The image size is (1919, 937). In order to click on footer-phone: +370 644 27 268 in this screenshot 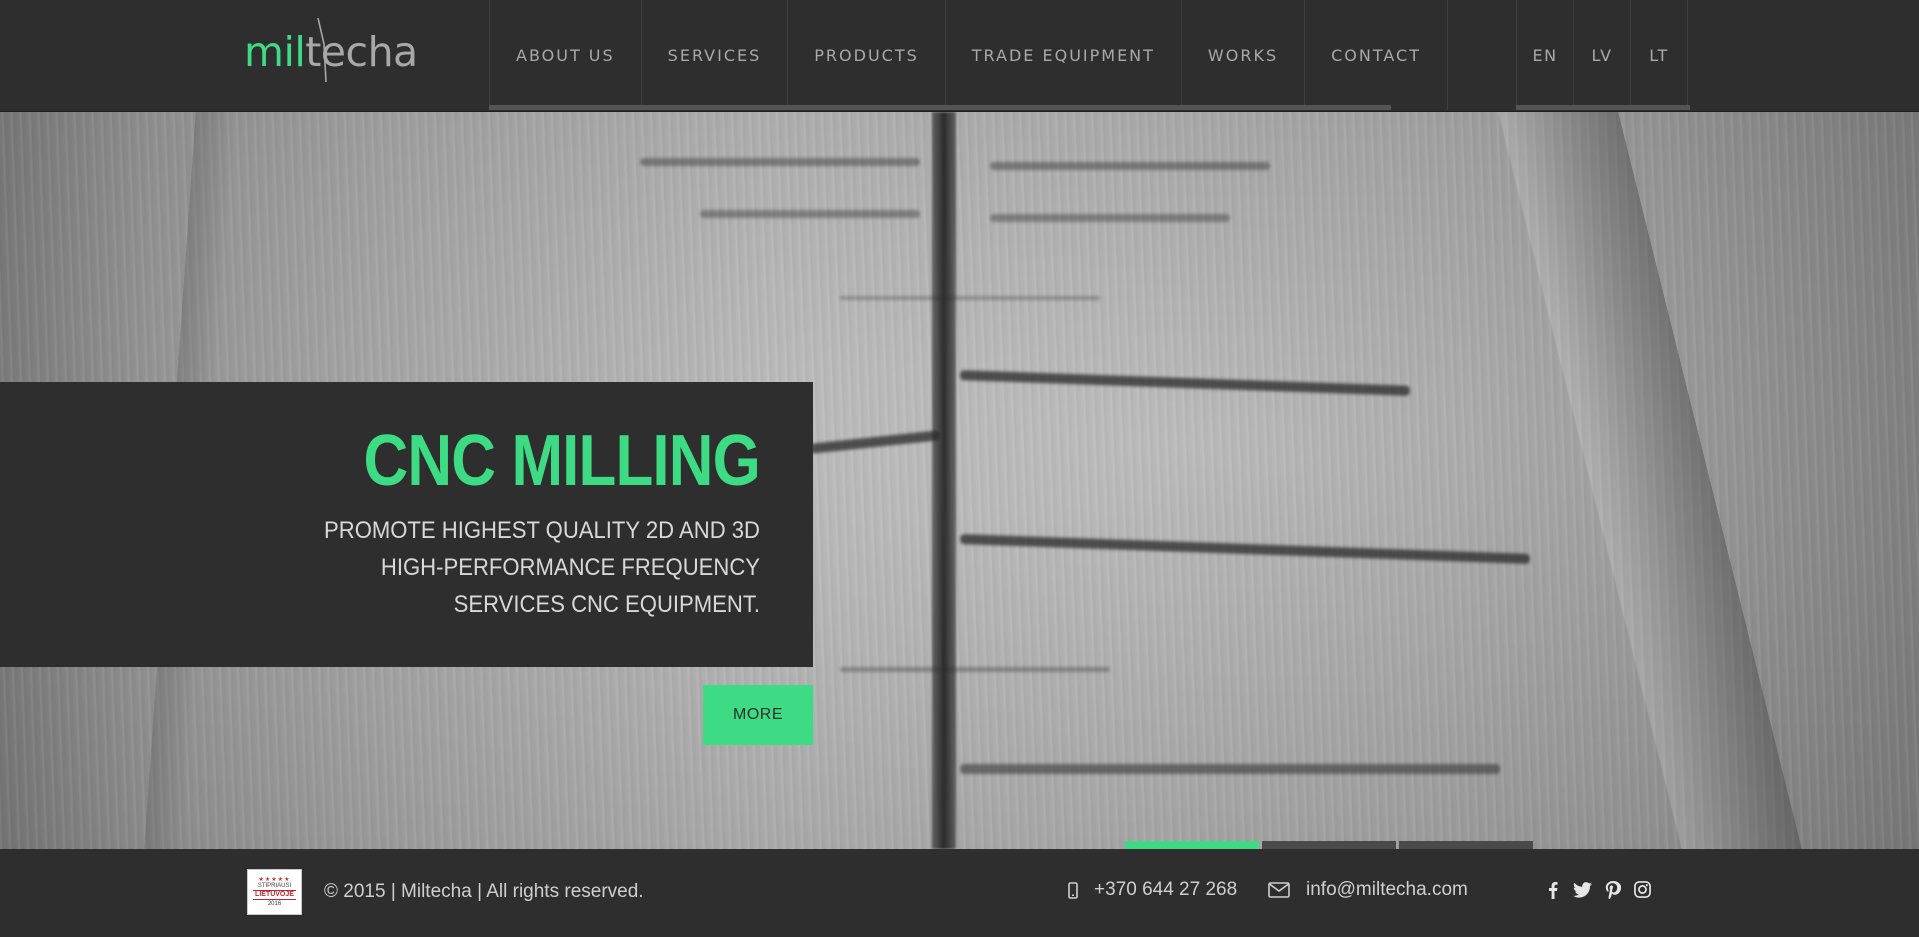, I will do `click(1152, 890)`.